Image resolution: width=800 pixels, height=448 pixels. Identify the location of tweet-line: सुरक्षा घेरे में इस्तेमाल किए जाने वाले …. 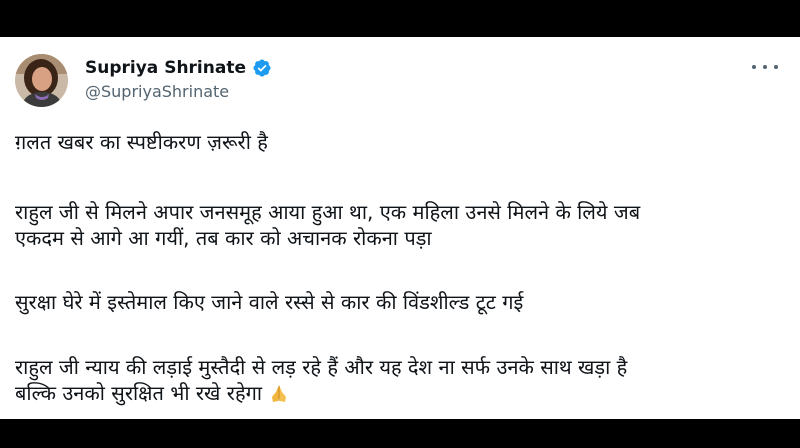
(269, 302).